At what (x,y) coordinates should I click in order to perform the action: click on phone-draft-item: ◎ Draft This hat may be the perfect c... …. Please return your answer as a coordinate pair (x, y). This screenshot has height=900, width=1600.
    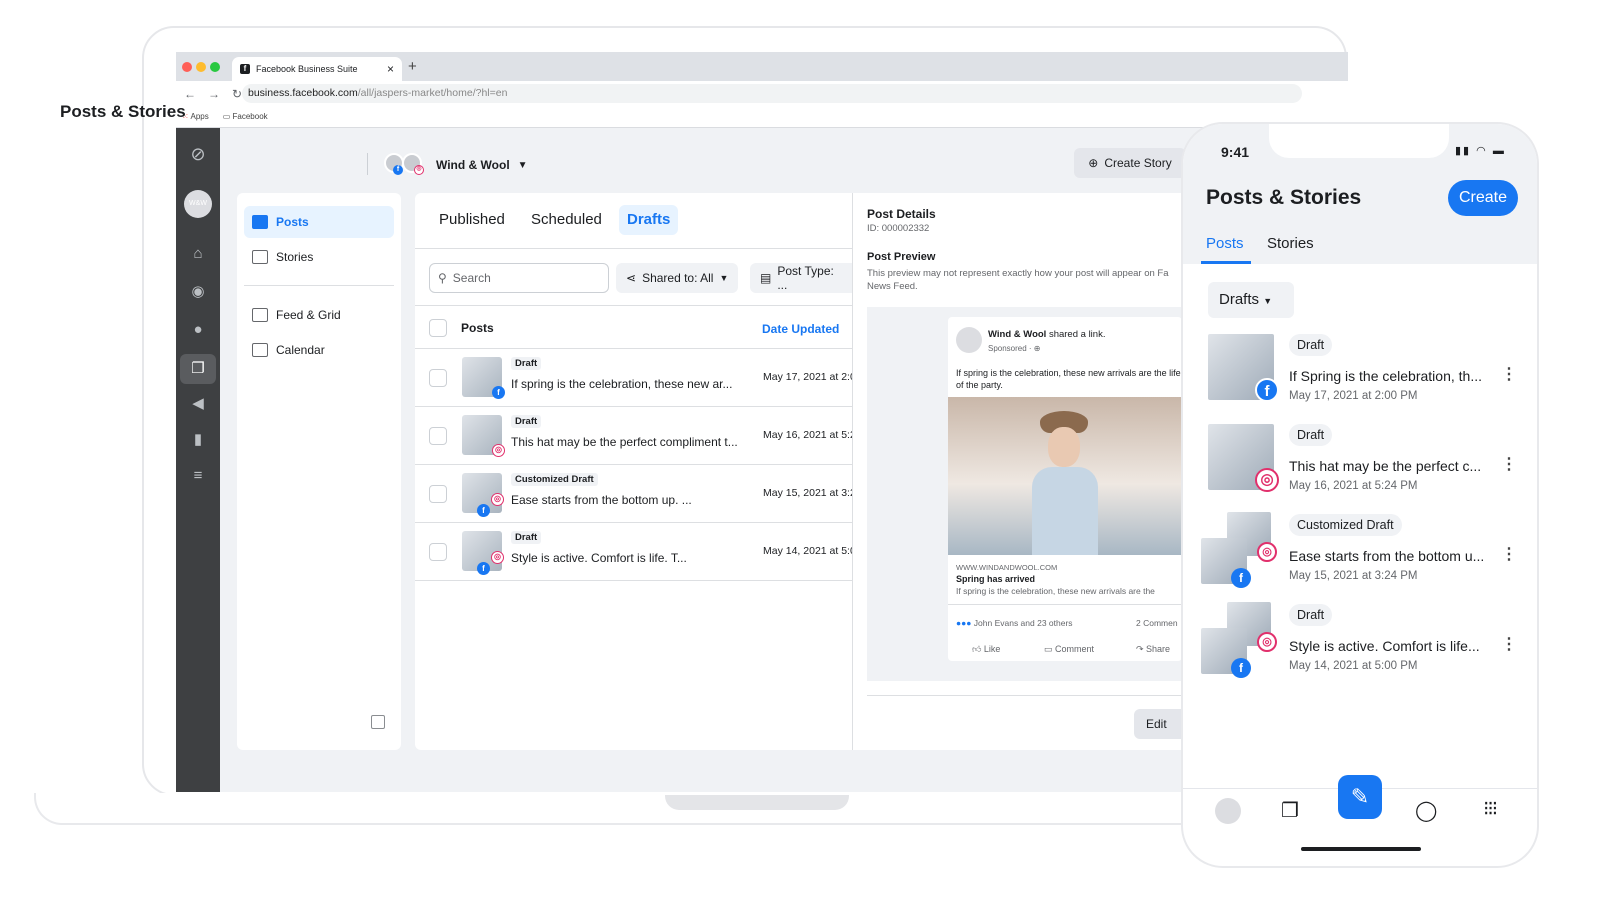
    Looking at the image, I should click on (1360, 466).